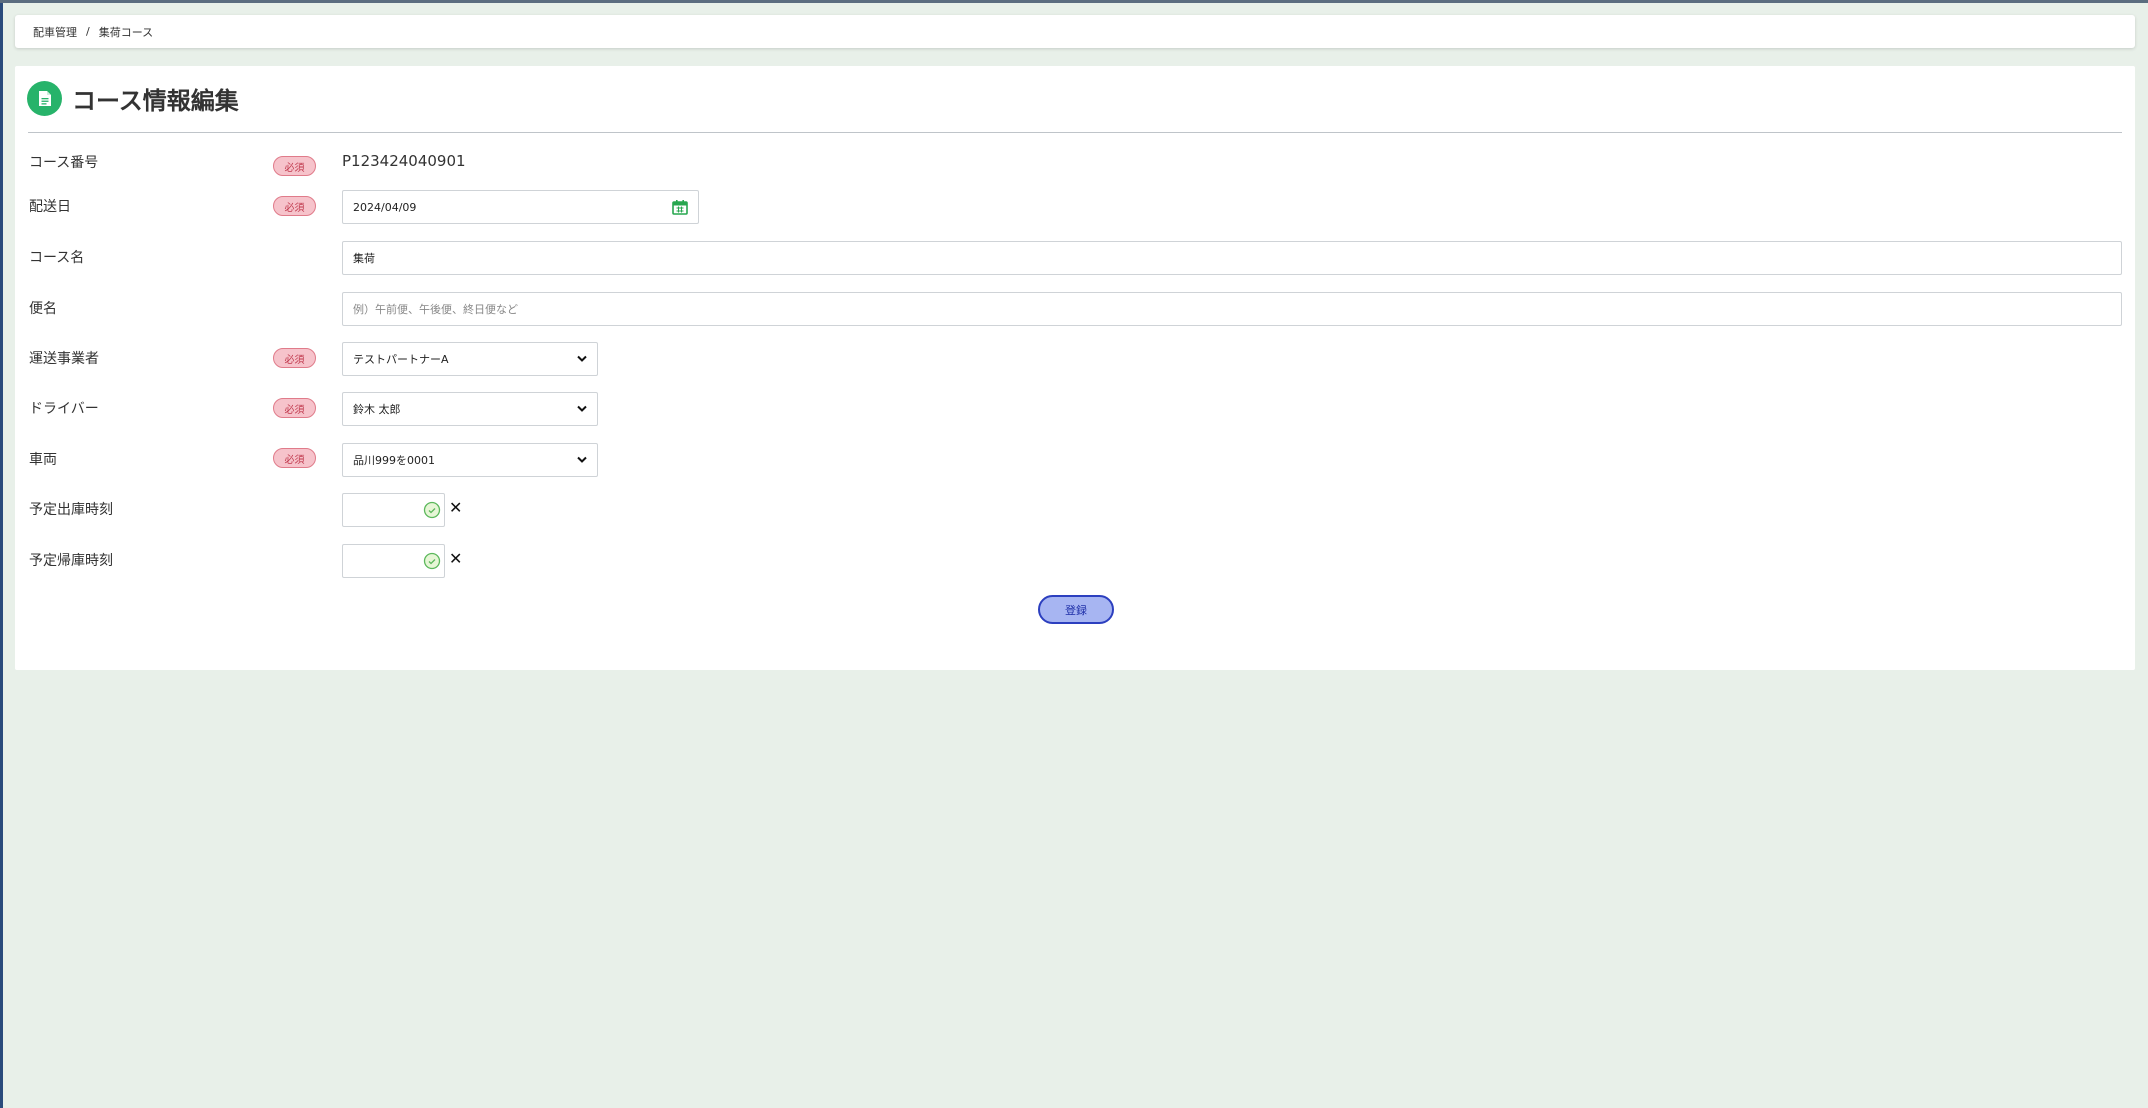 The width and height of the screenshot is (2148, 1108). What do you see at coordinates (43, 309) in the screenshot?
I see `service-name-label: 便名` at bounding box center [43, 309].